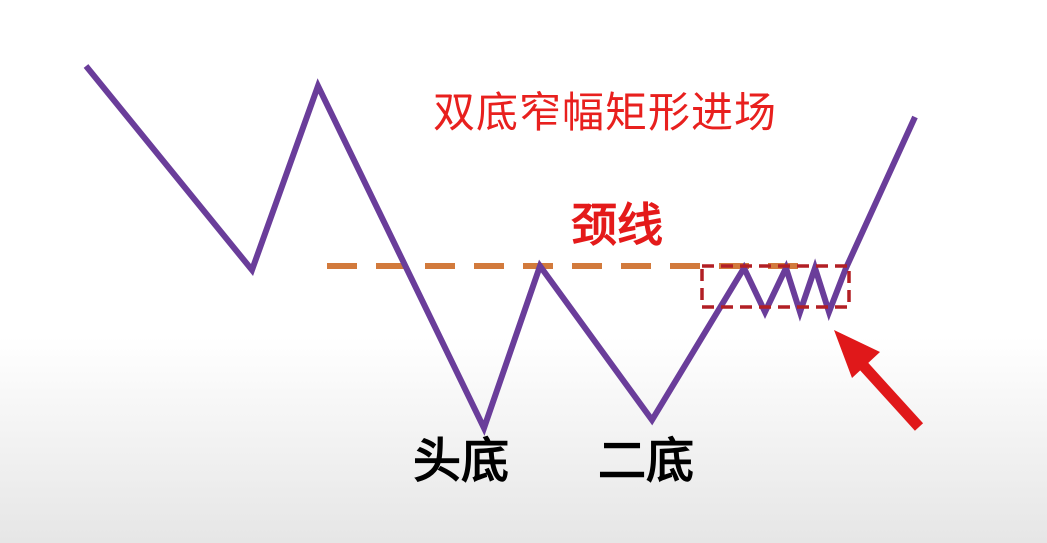 This screenshot has width=1047, height=543. Describe the element at coordinates (461, 461) in the screenshot. I see `first-bottom-label: 头底` at that location.